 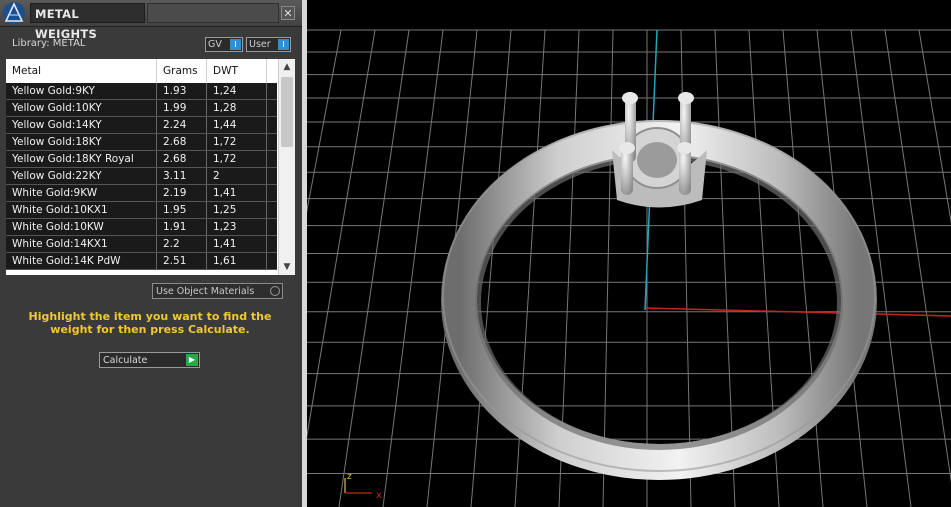 What do you see at coordinates (349, 477) in the screenshot?
I see `axis-z-label: z` at bounding box center [349, 477].